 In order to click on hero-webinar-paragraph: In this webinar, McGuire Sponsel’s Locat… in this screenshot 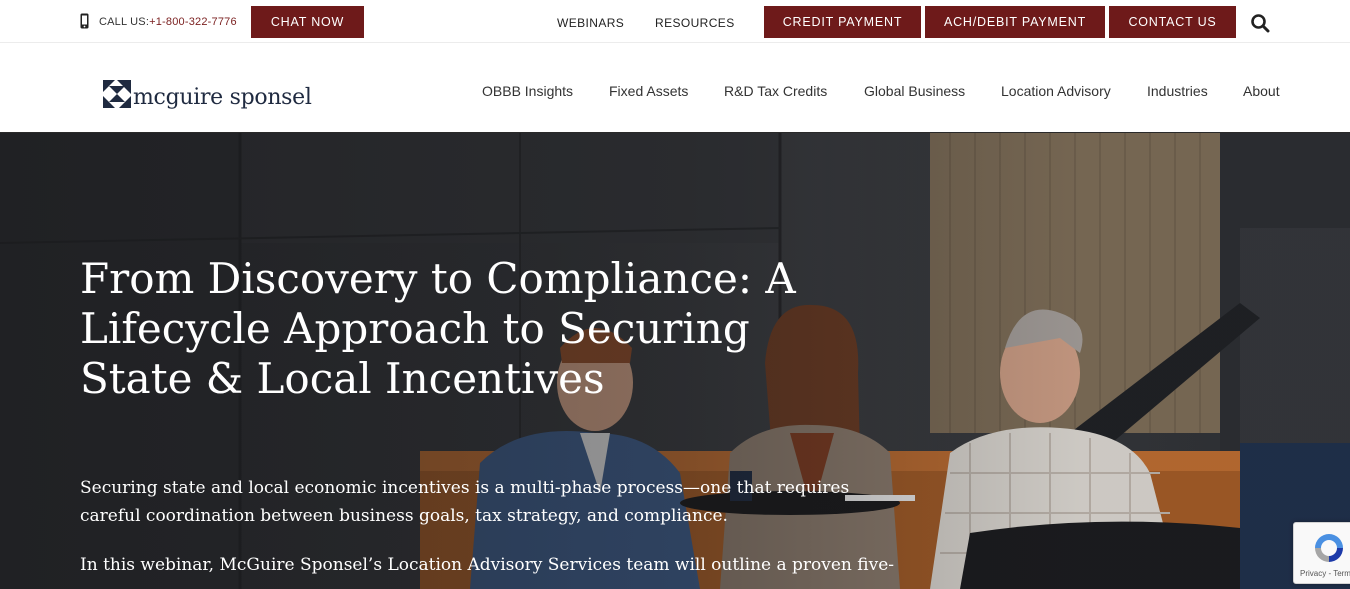, I will do `click(487, 565)`.